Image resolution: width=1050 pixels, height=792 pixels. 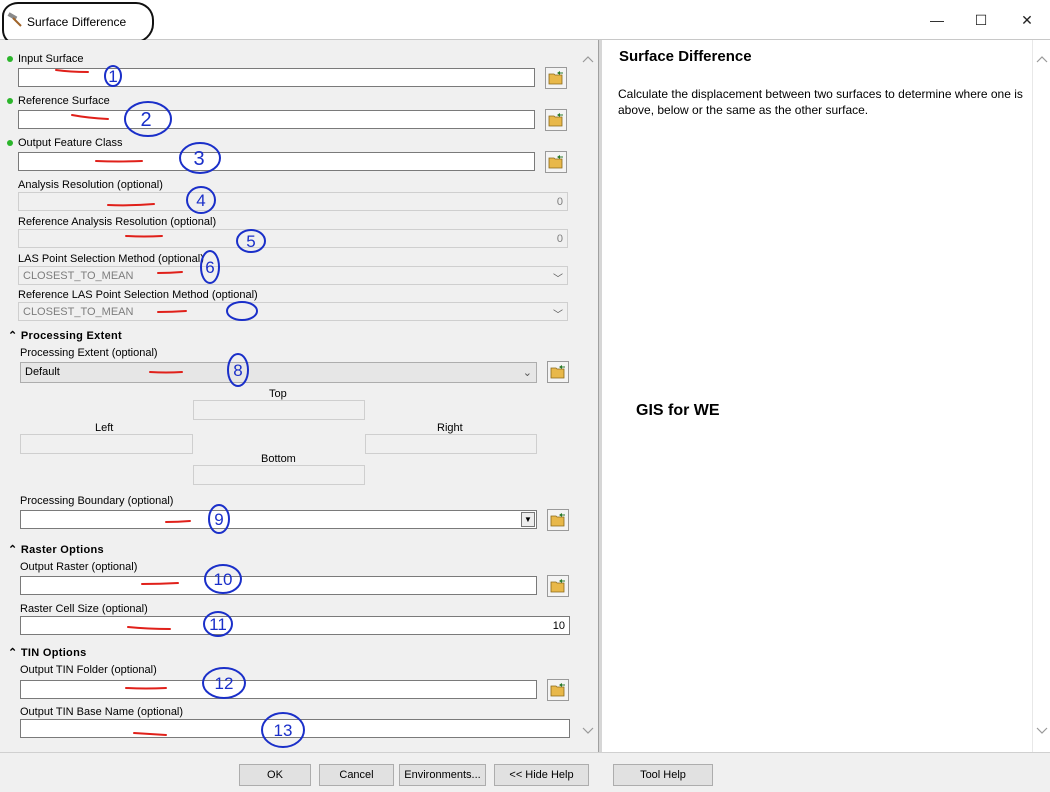 I want to click on output-tin-folder-browse-button, so click(x=558, y=690).